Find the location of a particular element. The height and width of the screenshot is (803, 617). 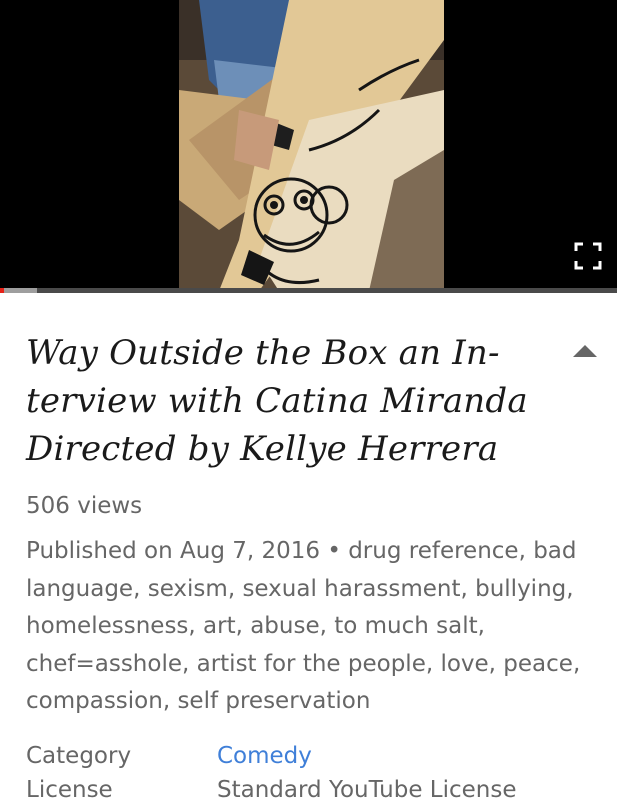

chevron-up-icon is located at coordinates (585, 351).